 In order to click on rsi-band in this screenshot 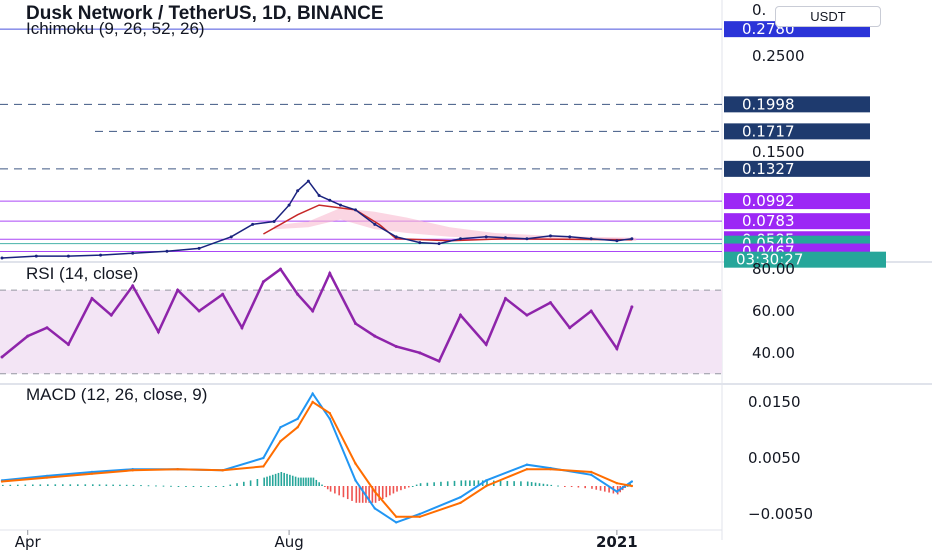, I will do `click(361, 332)`.